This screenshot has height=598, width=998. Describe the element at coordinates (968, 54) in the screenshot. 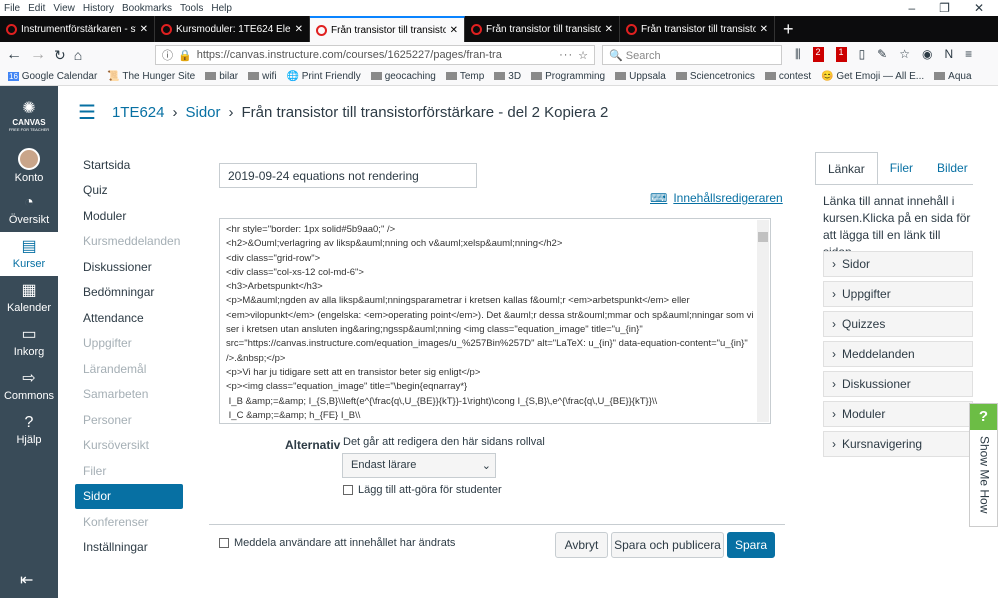

I see `hamburger-menu-icon: ≡` at that location.